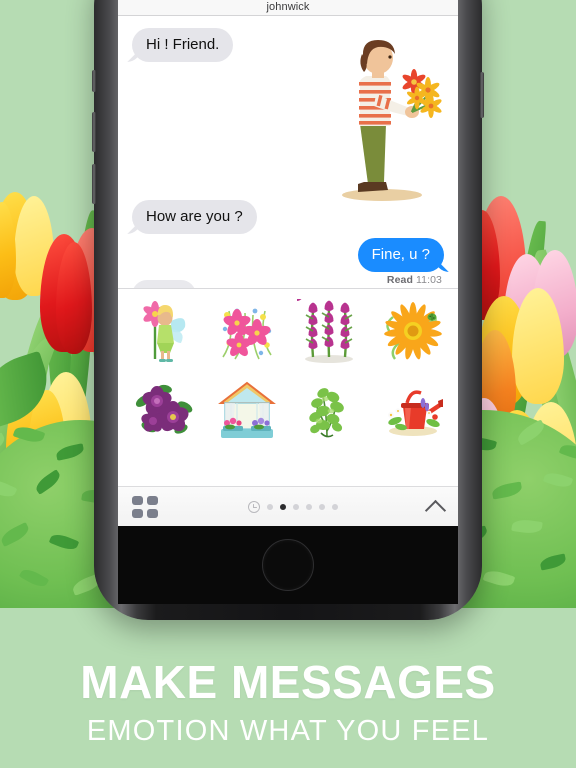  What do you see at coordinates (94, 184) in the screenshot?
I see `volume-down-button` at bounding box center [94, 184].